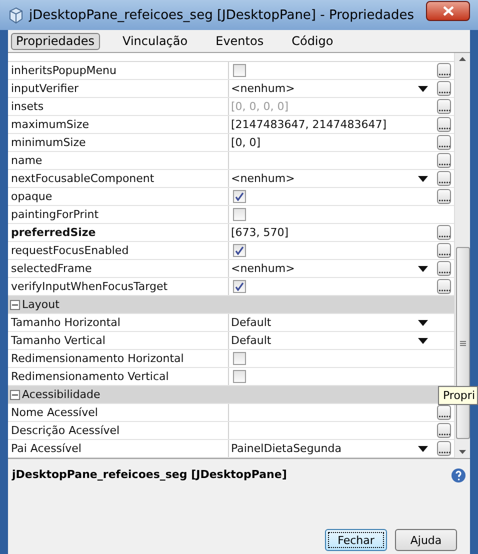 Image resolution: width=478 pixels, height=554 pixels. Describe the element at coordinates (118, 70) in the screenshot. I see `property-name: inheritsPopupMenu` at that location.